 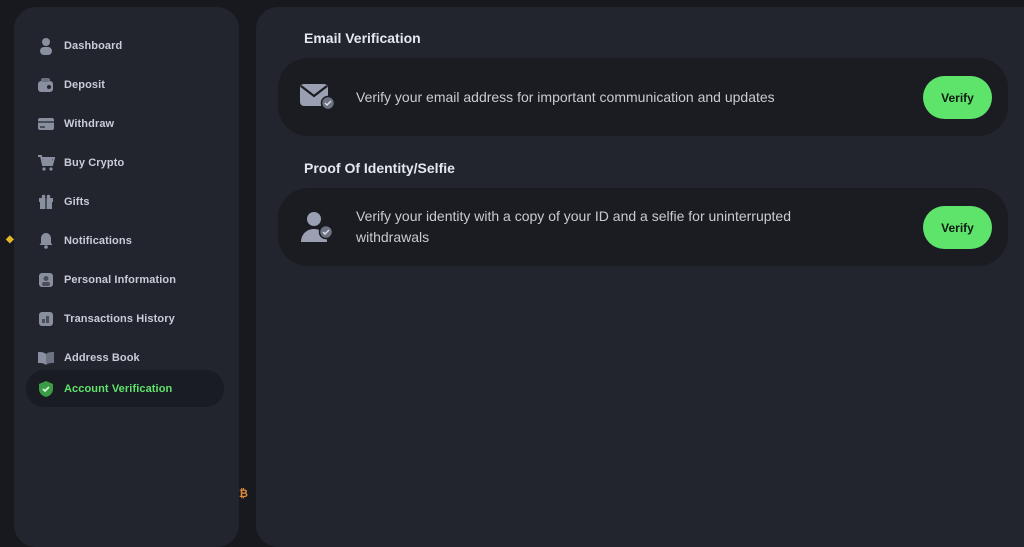 I want to click on user-check-icon, so click(x=318, y=227).